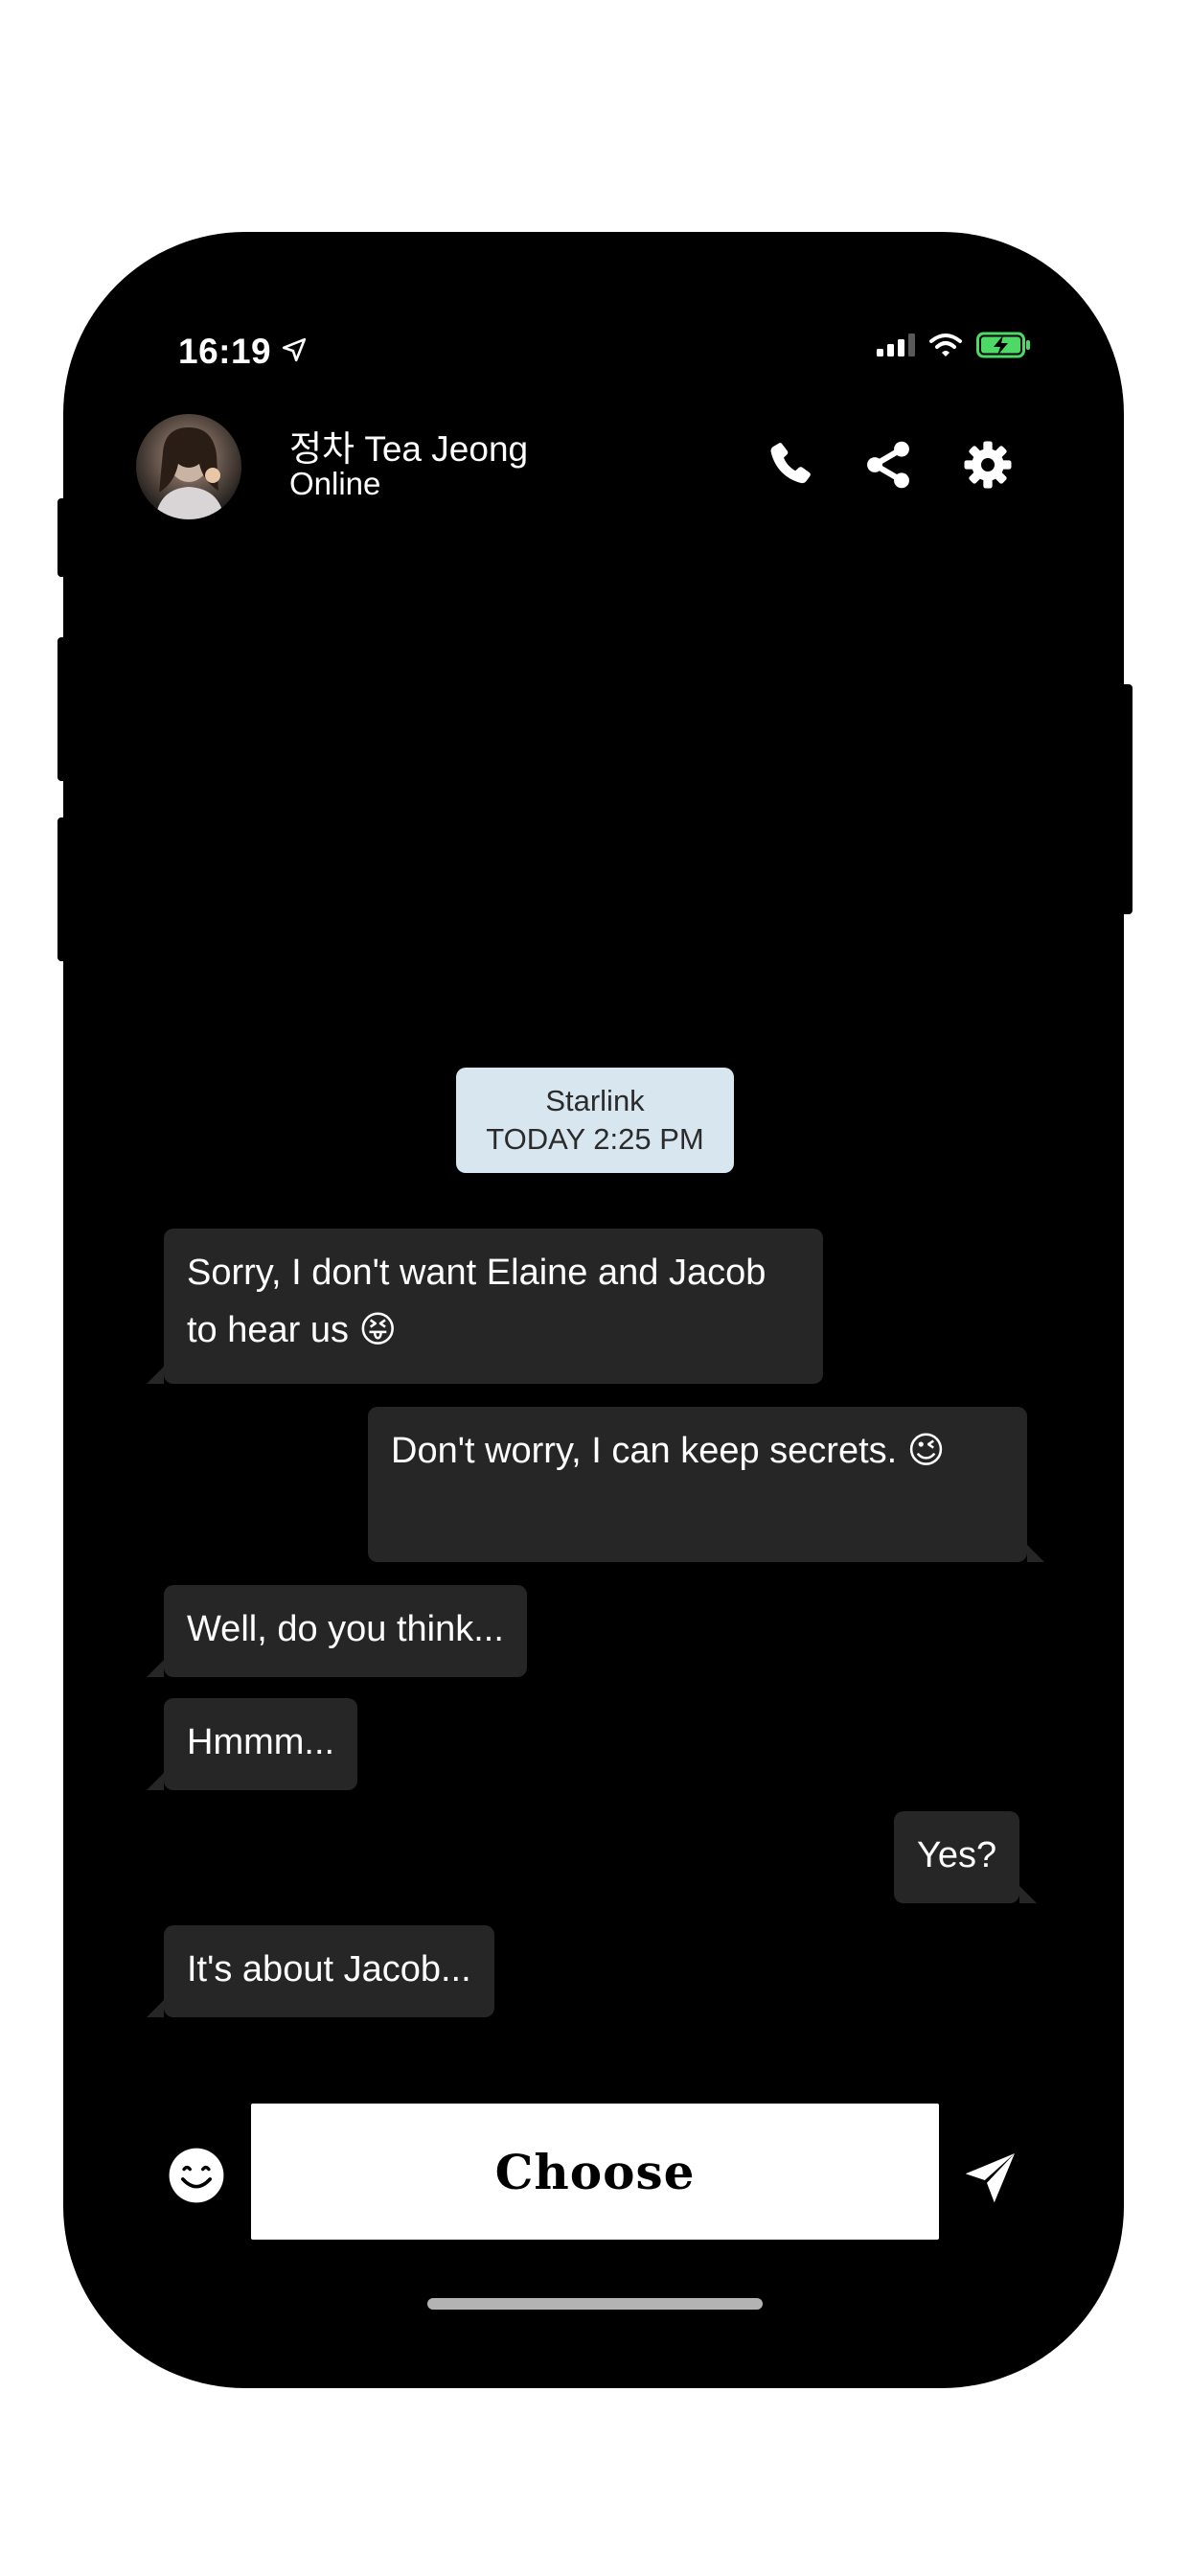 This screenshot has height=2576, width=1190. I want to click on contact-status: Online, so click(335, 483).